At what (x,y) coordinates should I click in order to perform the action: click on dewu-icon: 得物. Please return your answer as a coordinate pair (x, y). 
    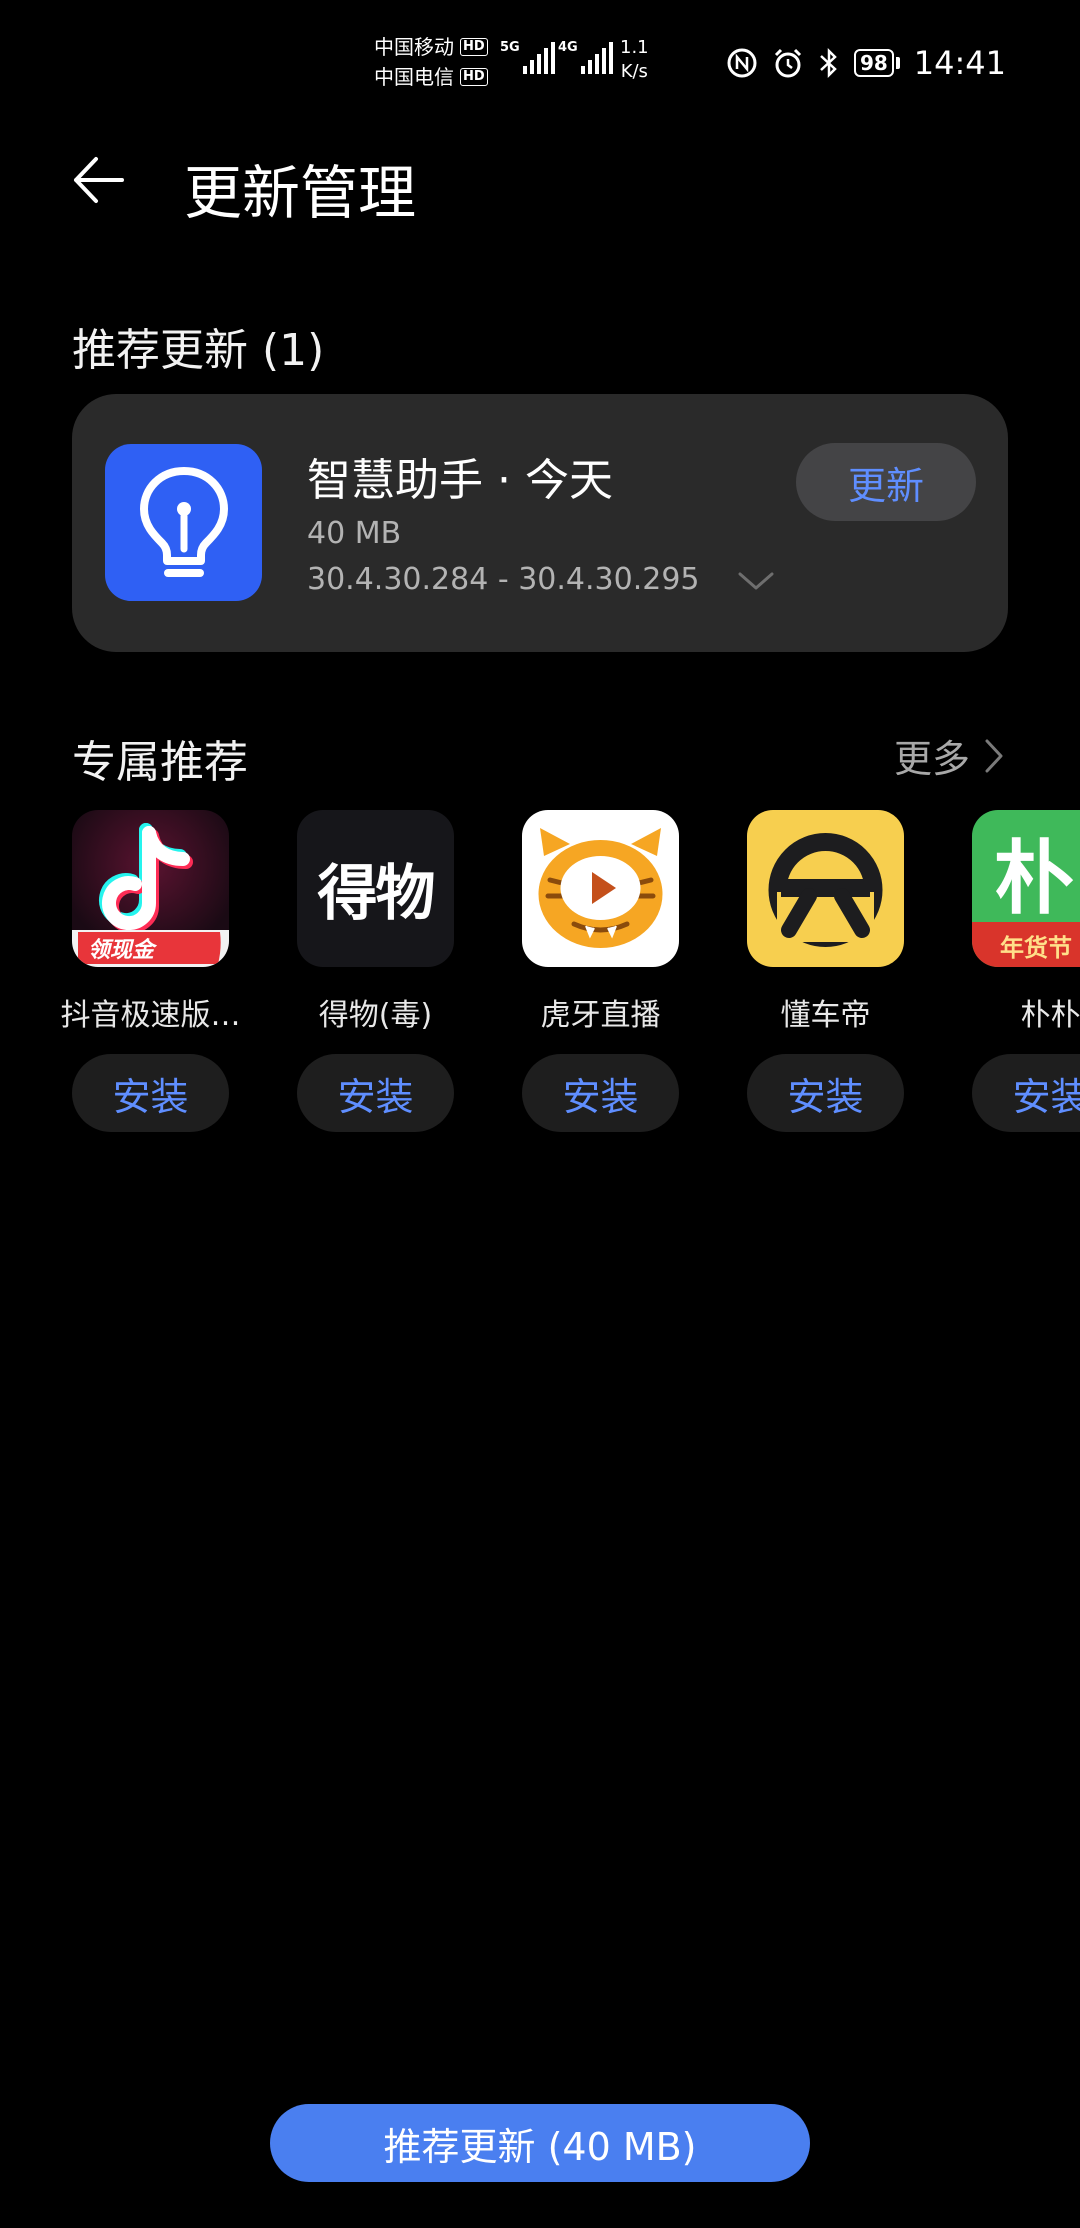
    Looking at the image, I should click on (375, 888).